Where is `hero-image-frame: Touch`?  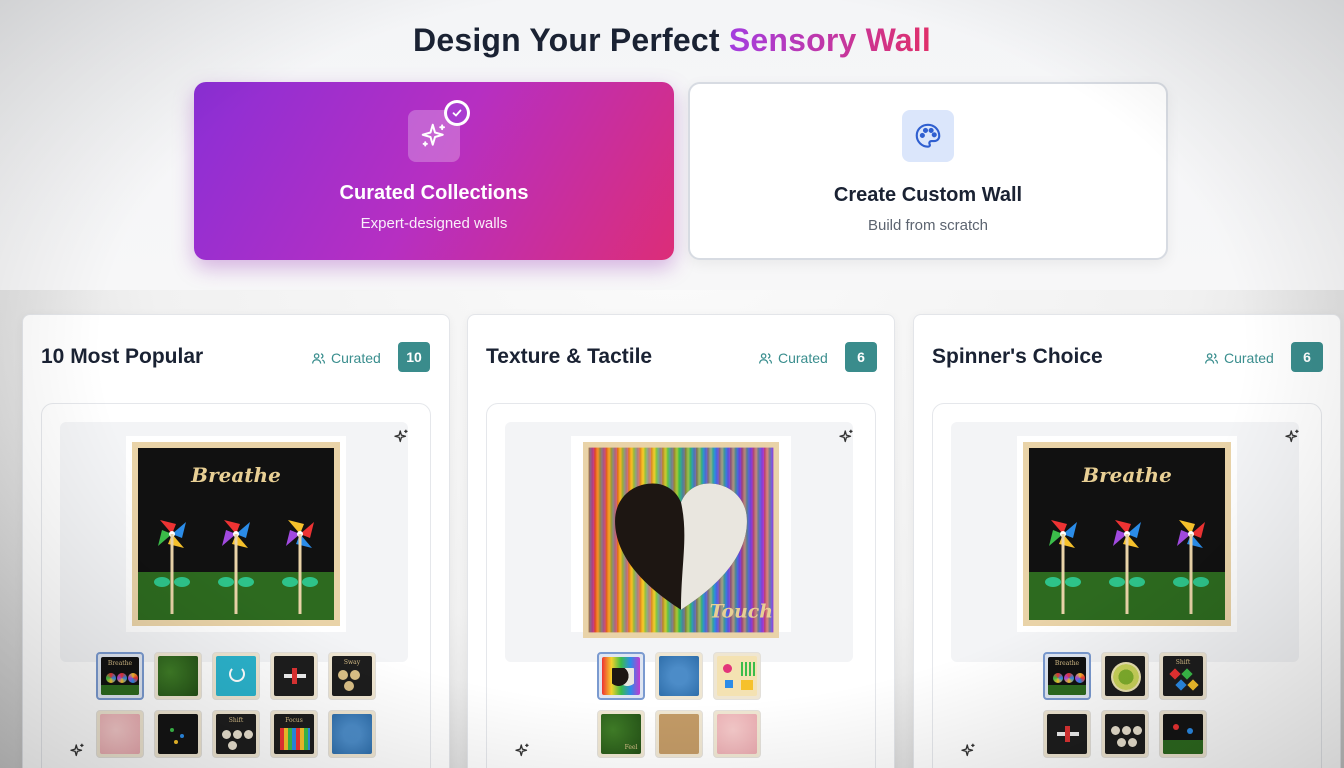
hero-image-frame: Touch is located at coordinates (679, 542).